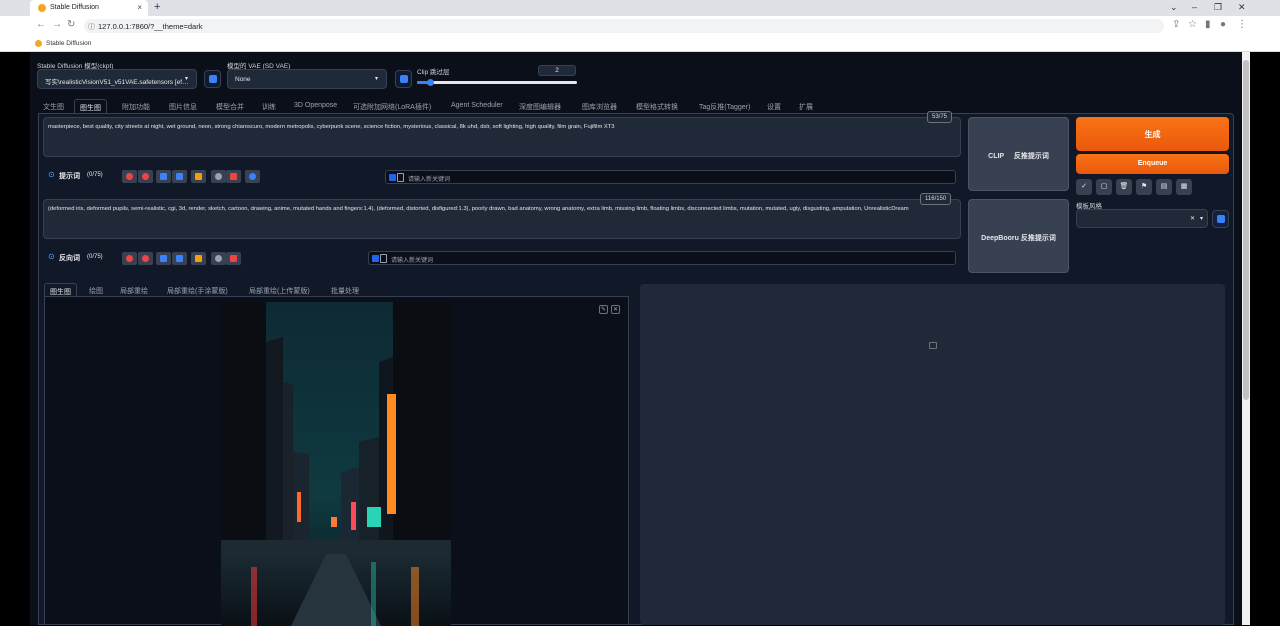 This screenshot has height=626, width=1280. What do you see at coordinates (1124, 187) in the screenshot?
I see `trash-button: 🗑` at bounding box center [1124, 187].